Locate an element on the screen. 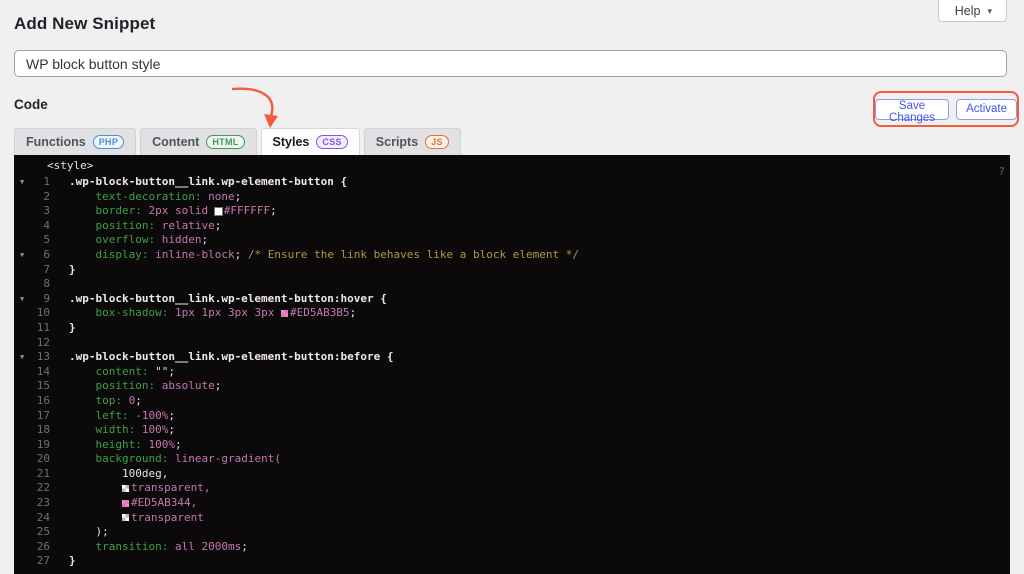 Image resolution: width=1024 pixels, height=574 pixels. code-text: overflow: hidden; is located at coordinates (152, 240).